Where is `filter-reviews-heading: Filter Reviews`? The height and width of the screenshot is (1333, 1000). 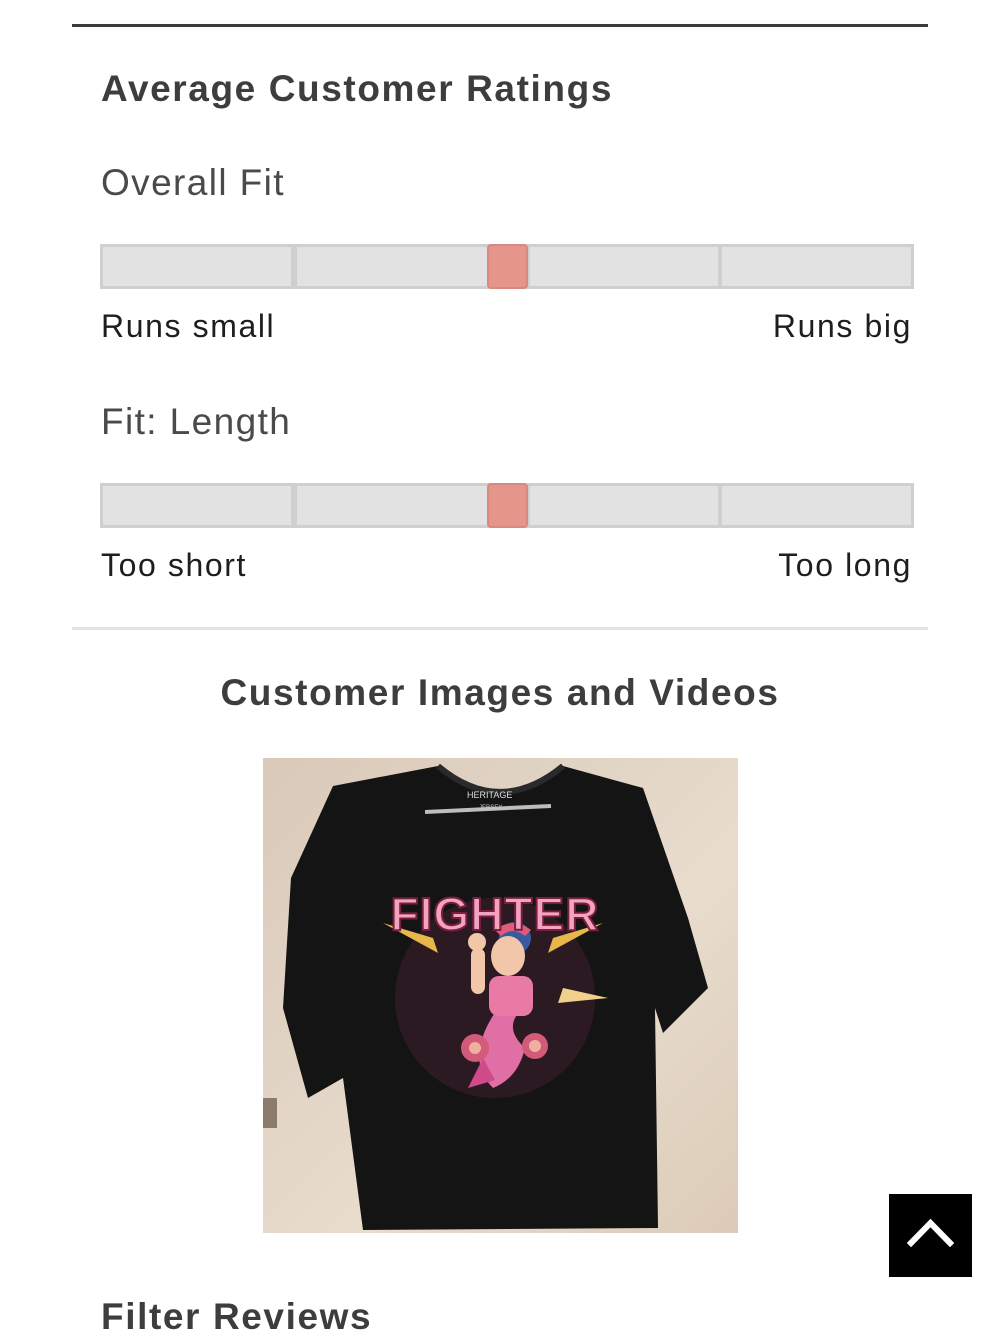 filter-reviews-heading: Filter Reviews is located at coordinates (237, 1314).